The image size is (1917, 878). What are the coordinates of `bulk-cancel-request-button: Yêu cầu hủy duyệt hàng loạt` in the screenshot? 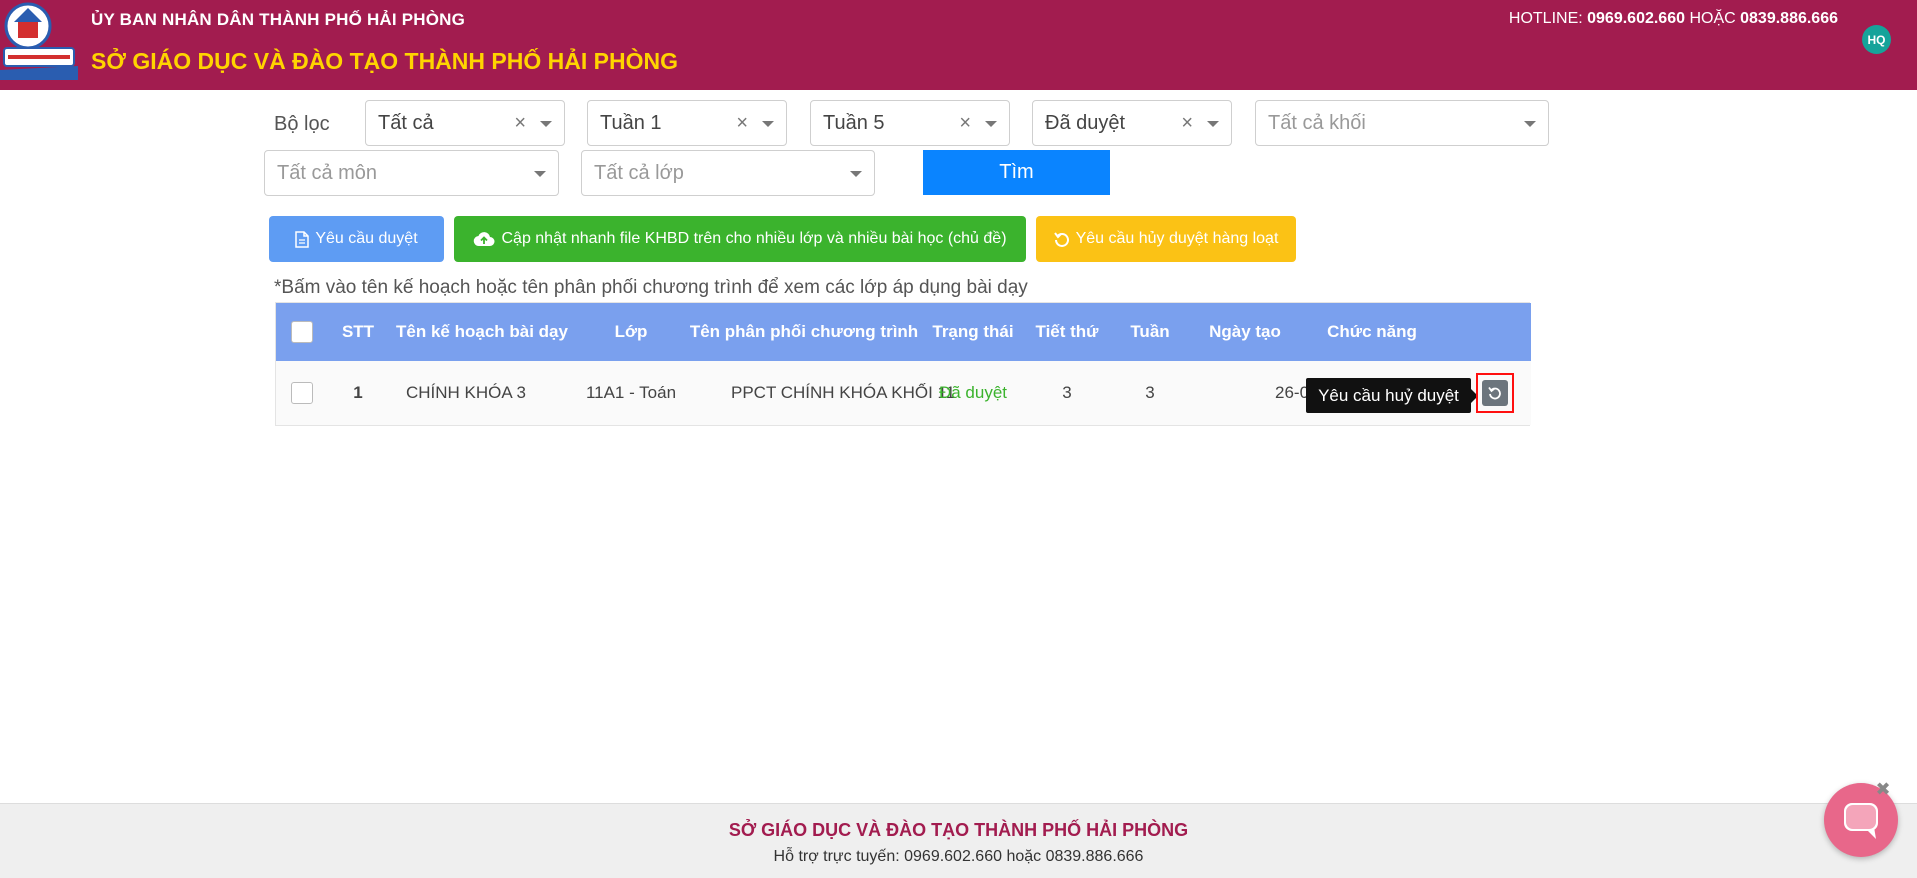 It's located at (1166, 239).